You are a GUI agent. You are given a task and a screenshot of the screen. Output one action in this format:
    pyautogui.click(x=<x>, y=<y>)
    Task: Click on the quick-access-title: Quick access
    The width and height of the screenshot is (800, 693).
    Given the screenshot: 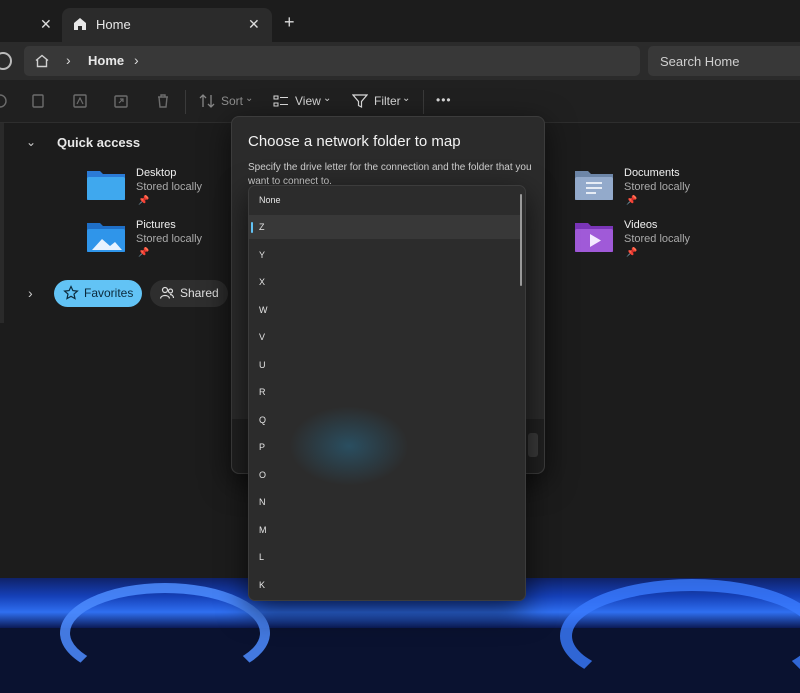 What is the action you would take?
    pyautogui.click(x=98, y=142)
    